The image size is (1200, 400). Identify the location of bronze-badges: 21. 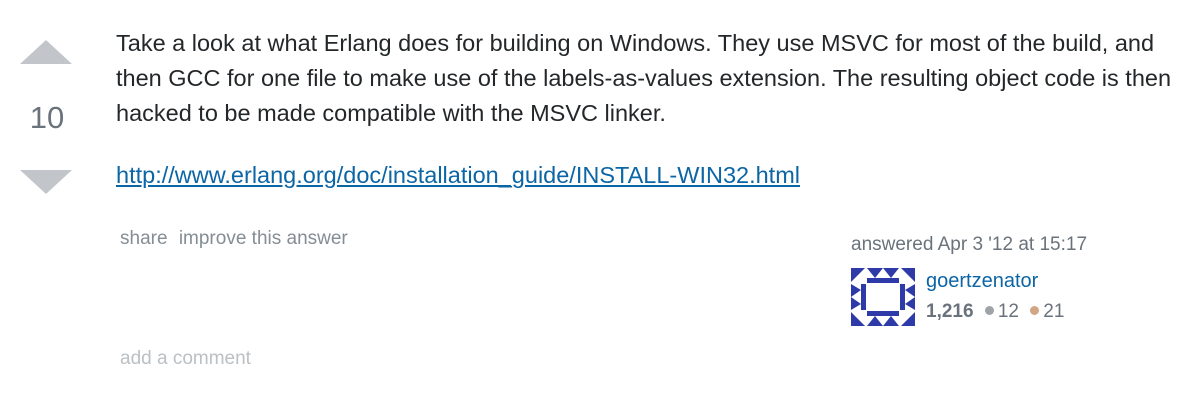
(1047, 311).